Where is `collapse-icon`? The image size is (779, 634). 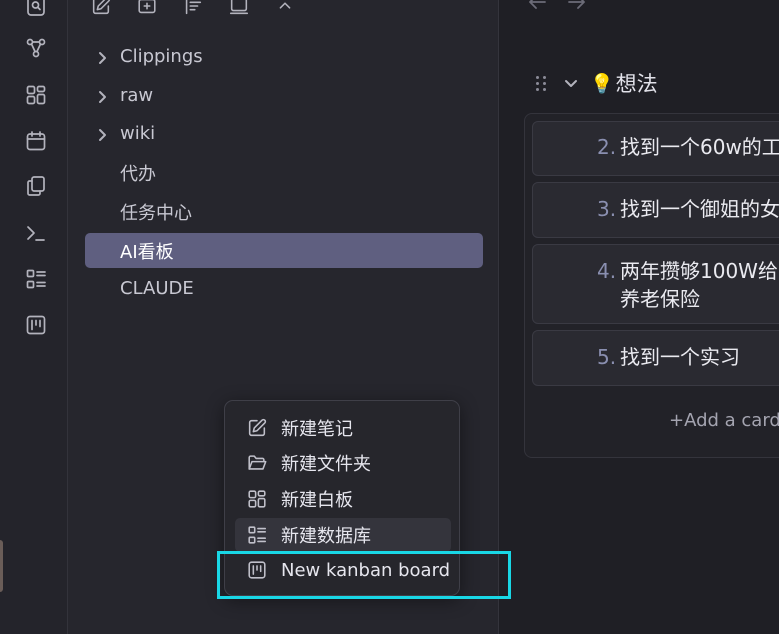 collapse-icon is located at coordinates (239, 9).